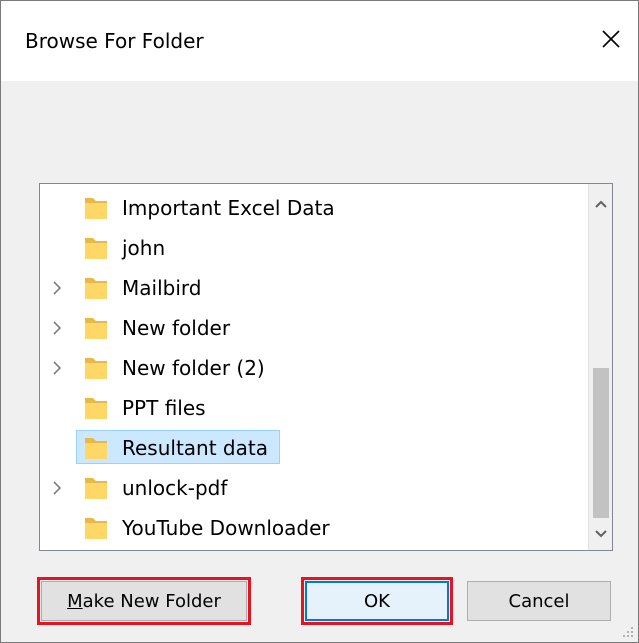 The height and width of the screenshot is (643, 639). I want to click on tree-item: YouTube Downloader, so click(310, 528).